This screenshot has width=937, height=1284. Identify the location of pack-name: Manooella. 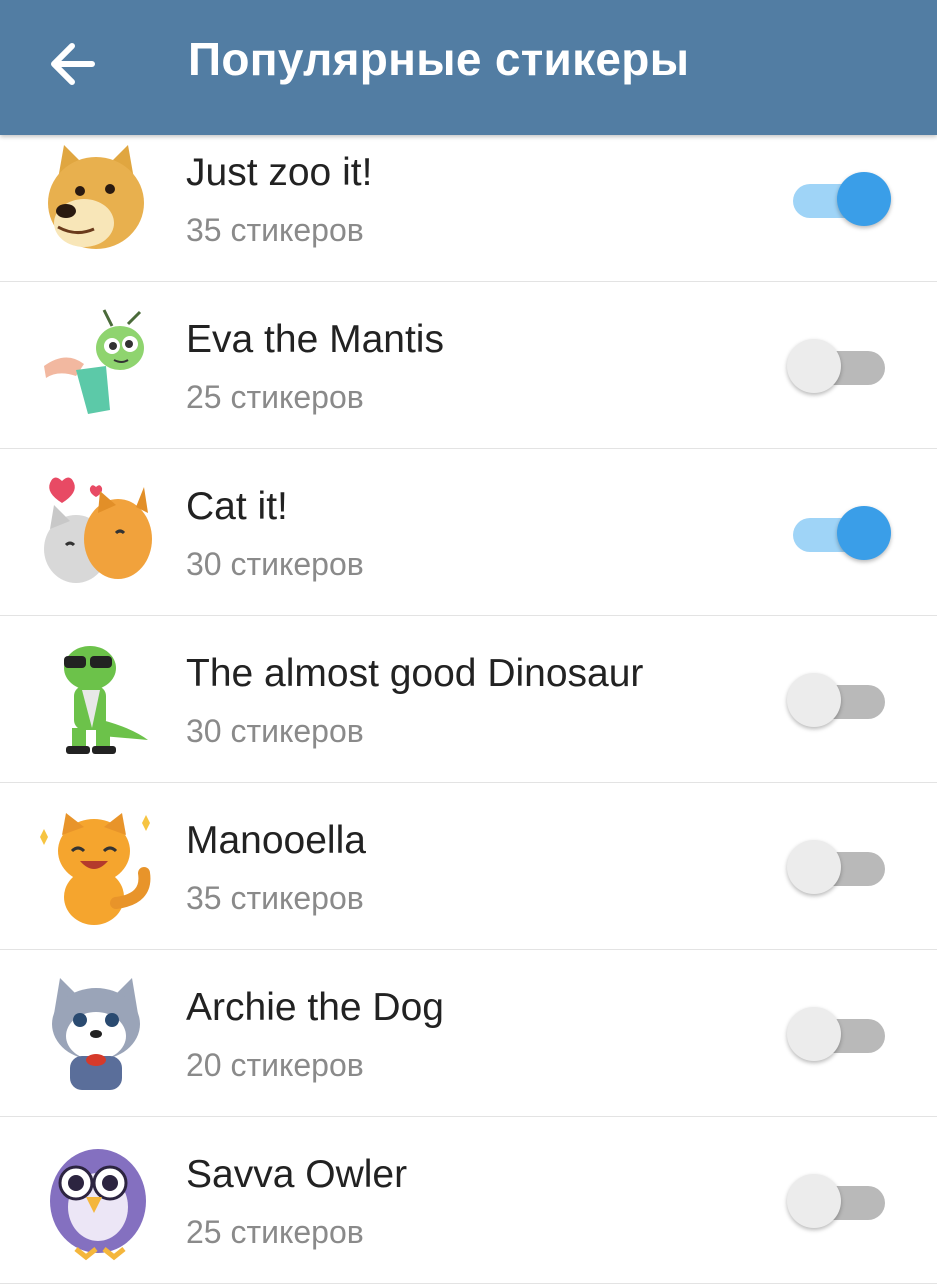
(276, 840).